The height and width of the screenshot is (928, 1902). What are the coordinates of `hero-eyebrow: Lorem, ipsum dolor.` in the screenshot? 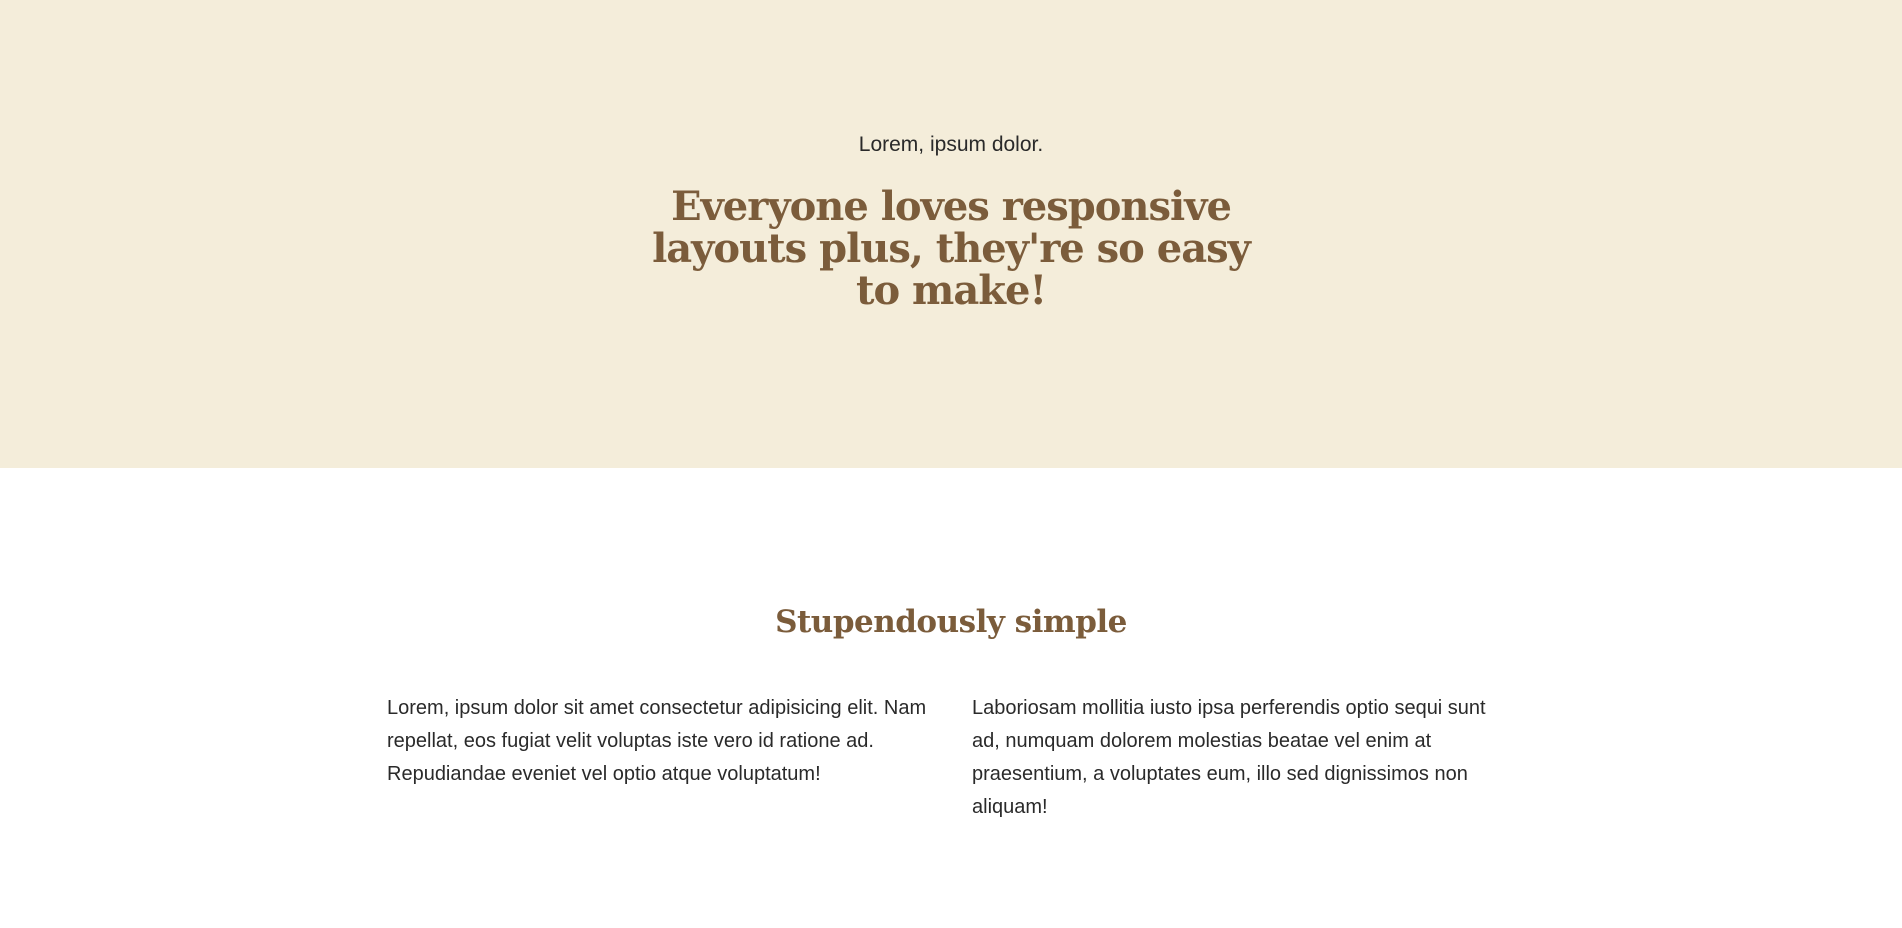 It's located at (951, 144).